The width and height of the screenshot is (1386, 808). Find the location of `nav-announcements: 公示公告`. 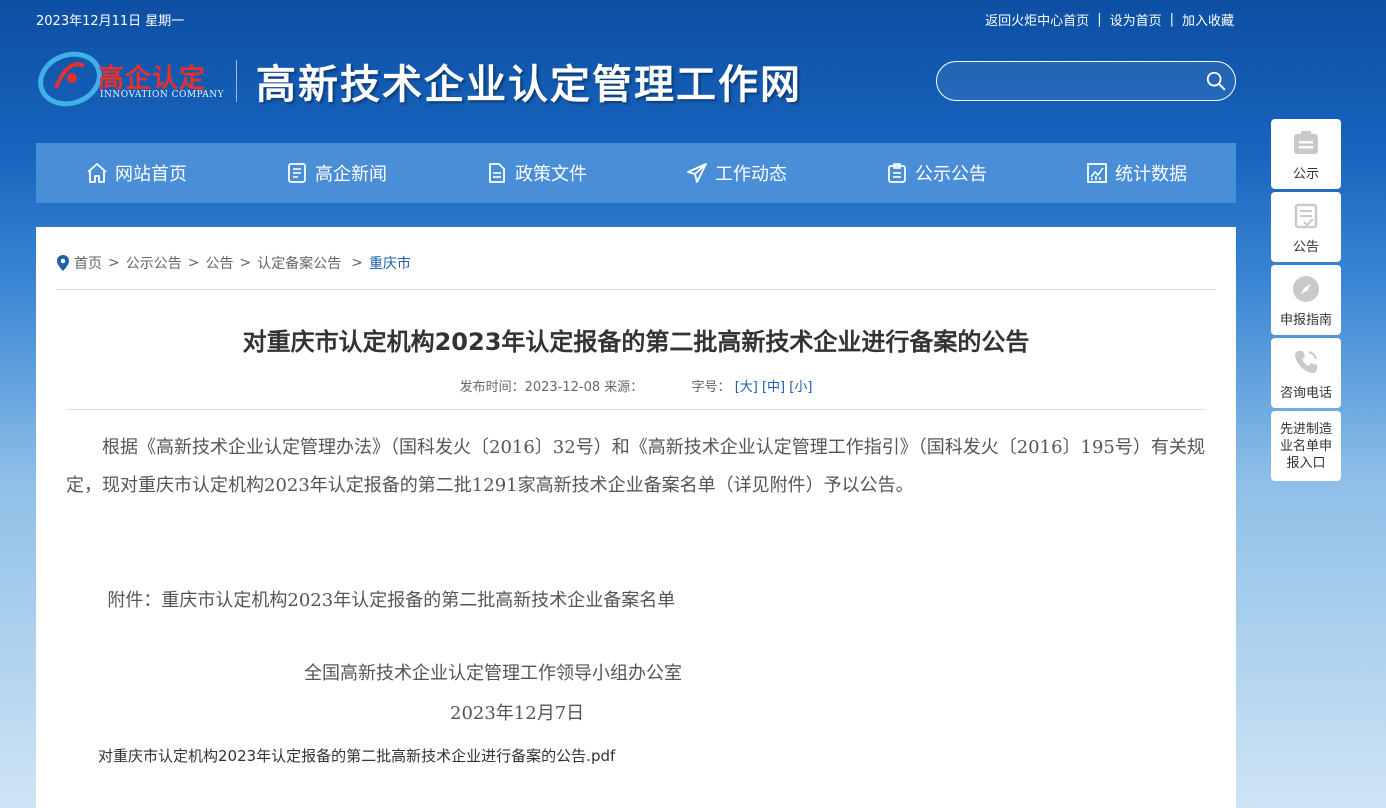

nav-announcements: 公示公告 is located at coordinates (936, 173).